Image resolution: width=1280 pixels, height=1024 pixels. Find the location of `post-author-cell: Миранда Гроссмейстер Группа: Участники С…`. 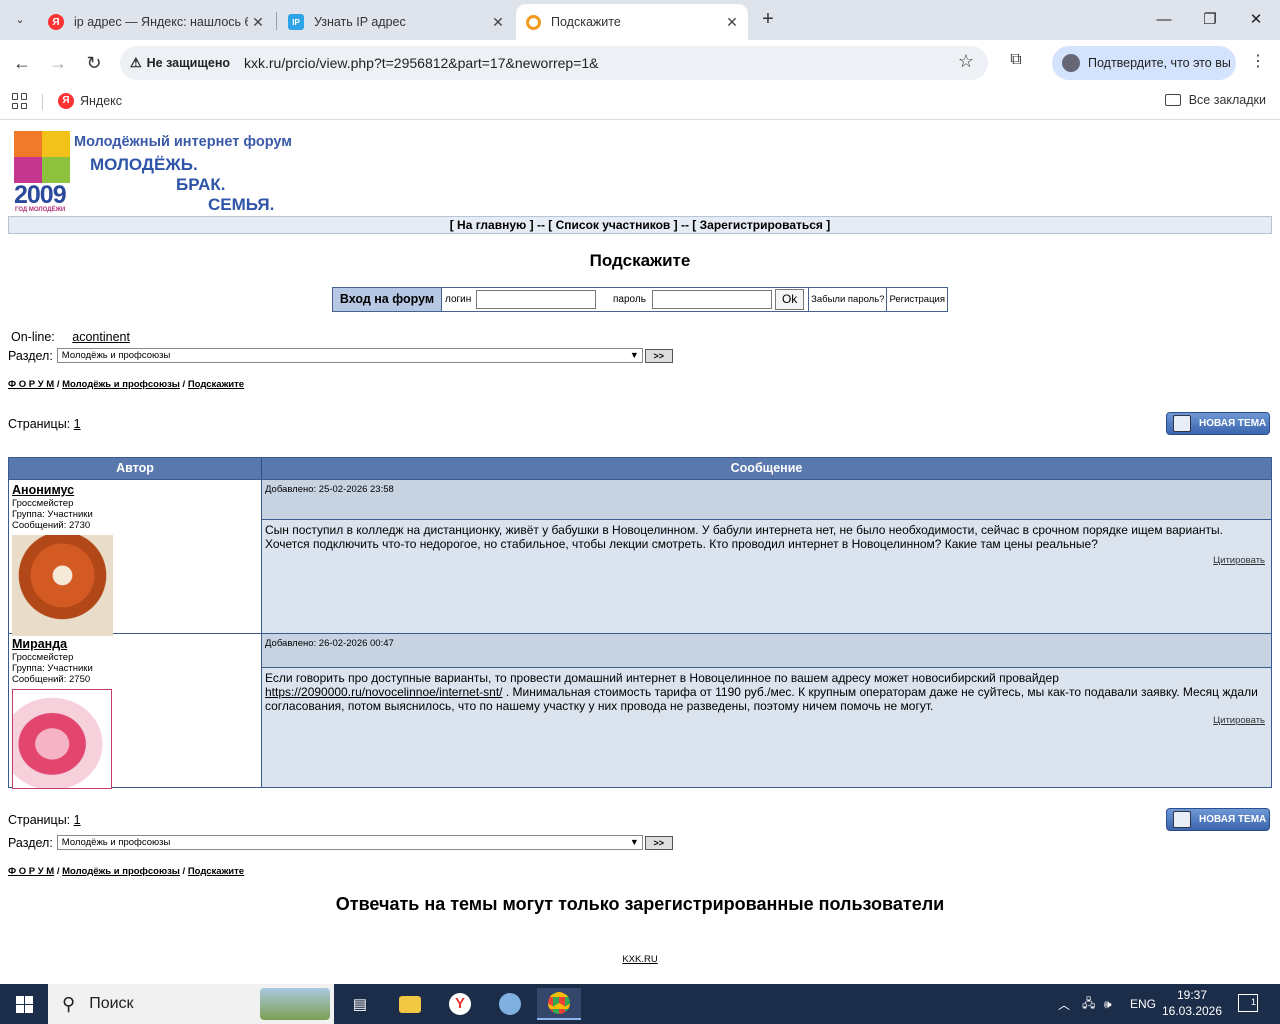

post-author-cell: Миранда Гроссмейстер Группа: Участники С… is located at coordinates (135, 711).